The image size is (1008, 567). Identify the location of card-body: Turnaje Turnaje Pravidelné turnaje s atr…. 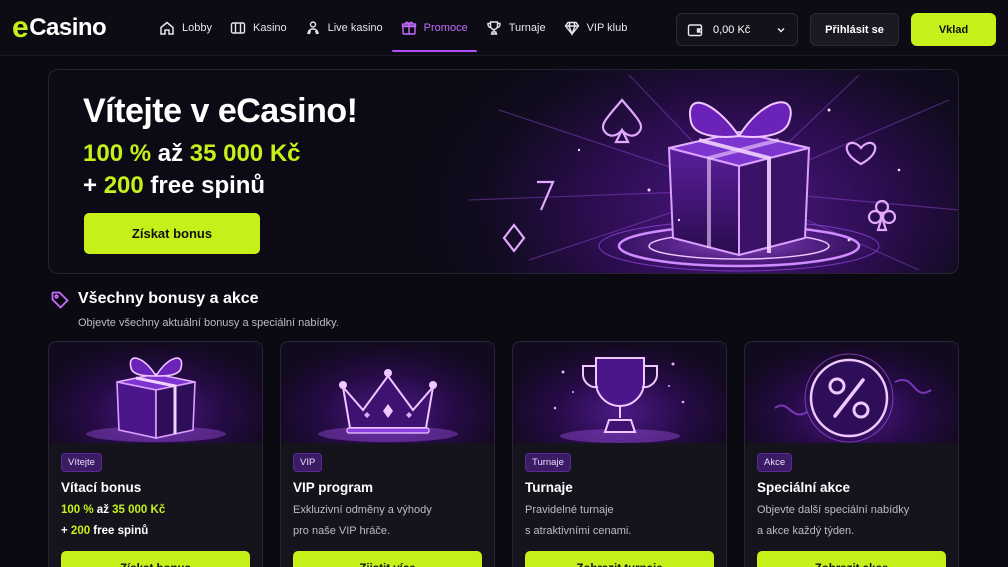
(619, 505).